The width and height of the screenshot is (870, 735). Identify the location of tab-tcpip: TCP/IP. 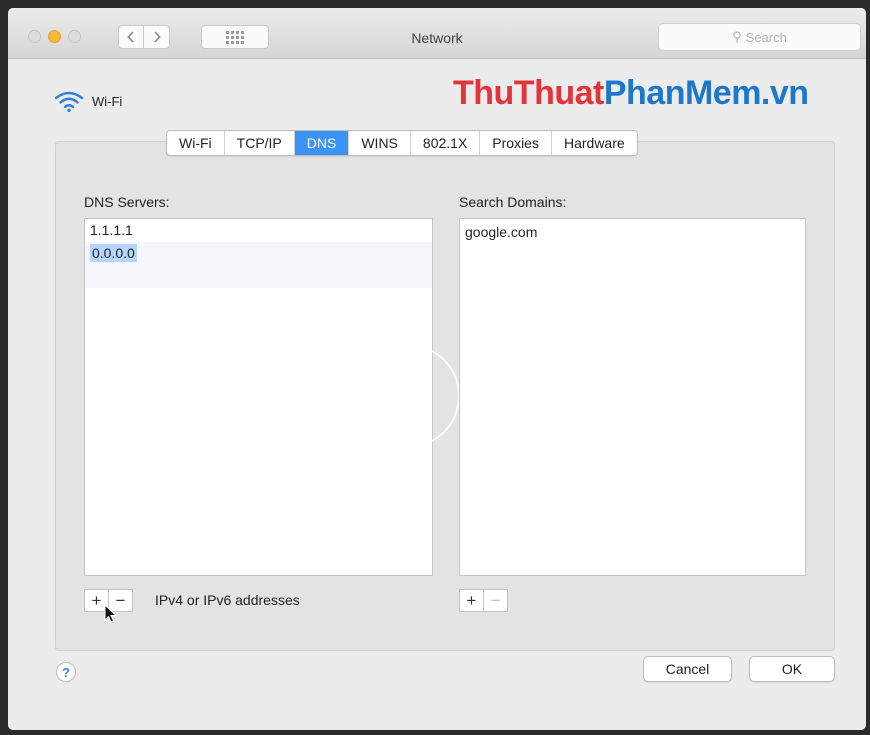
(260, 143).